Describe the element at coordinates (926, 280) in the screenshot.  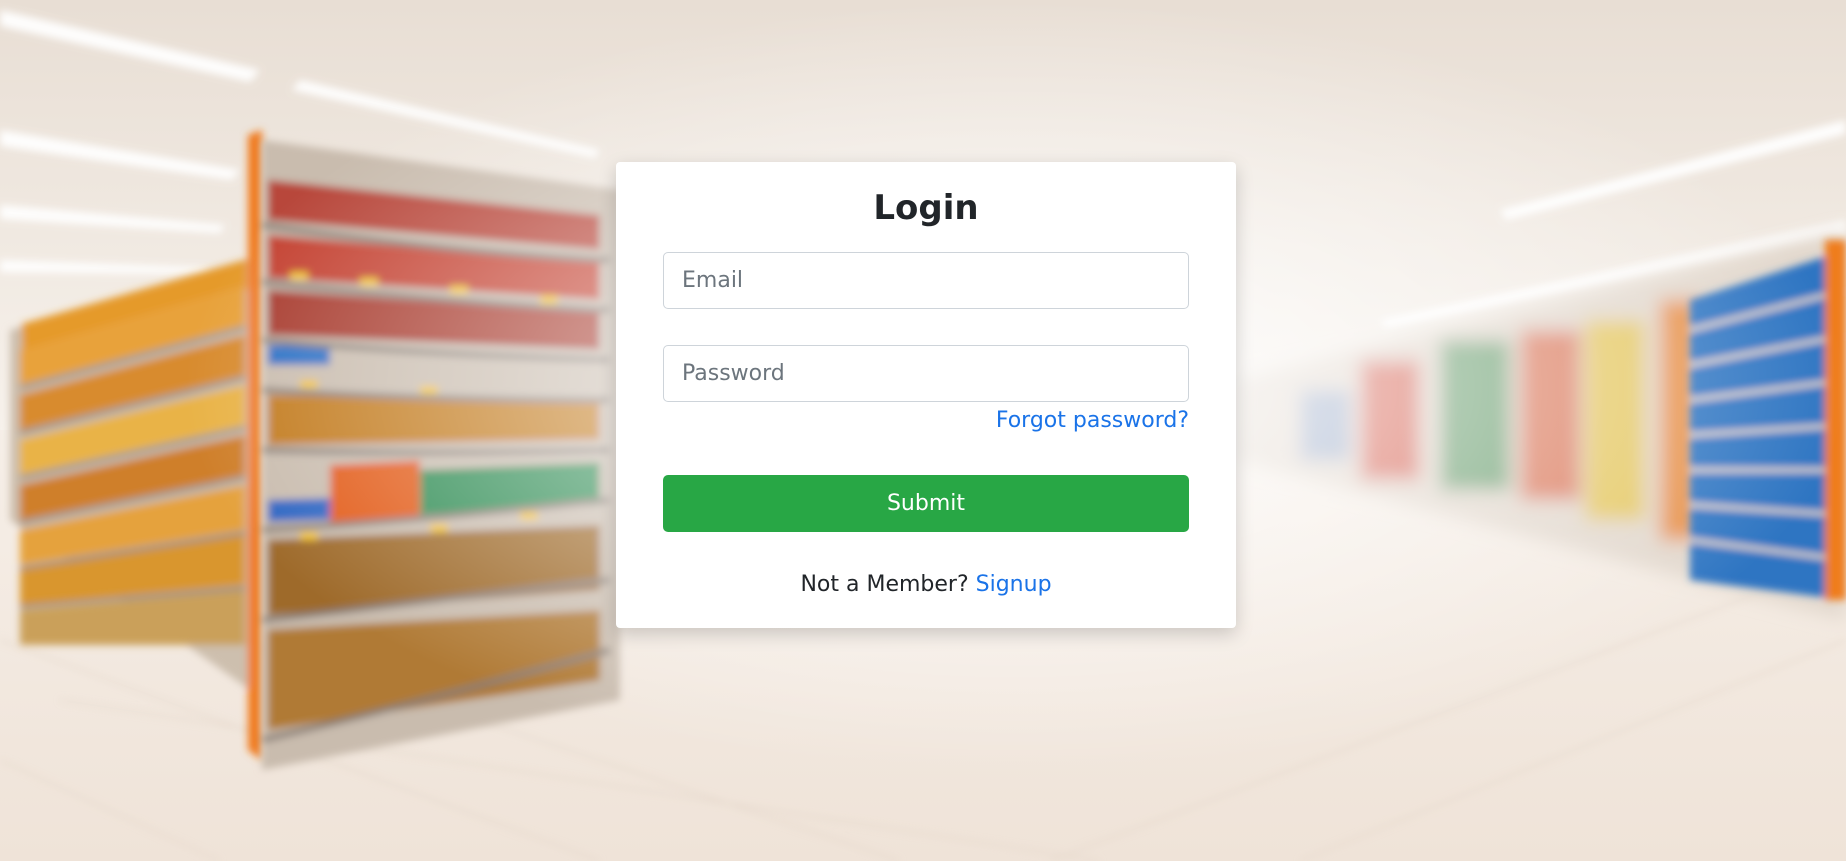
I see `email-input` at that location.